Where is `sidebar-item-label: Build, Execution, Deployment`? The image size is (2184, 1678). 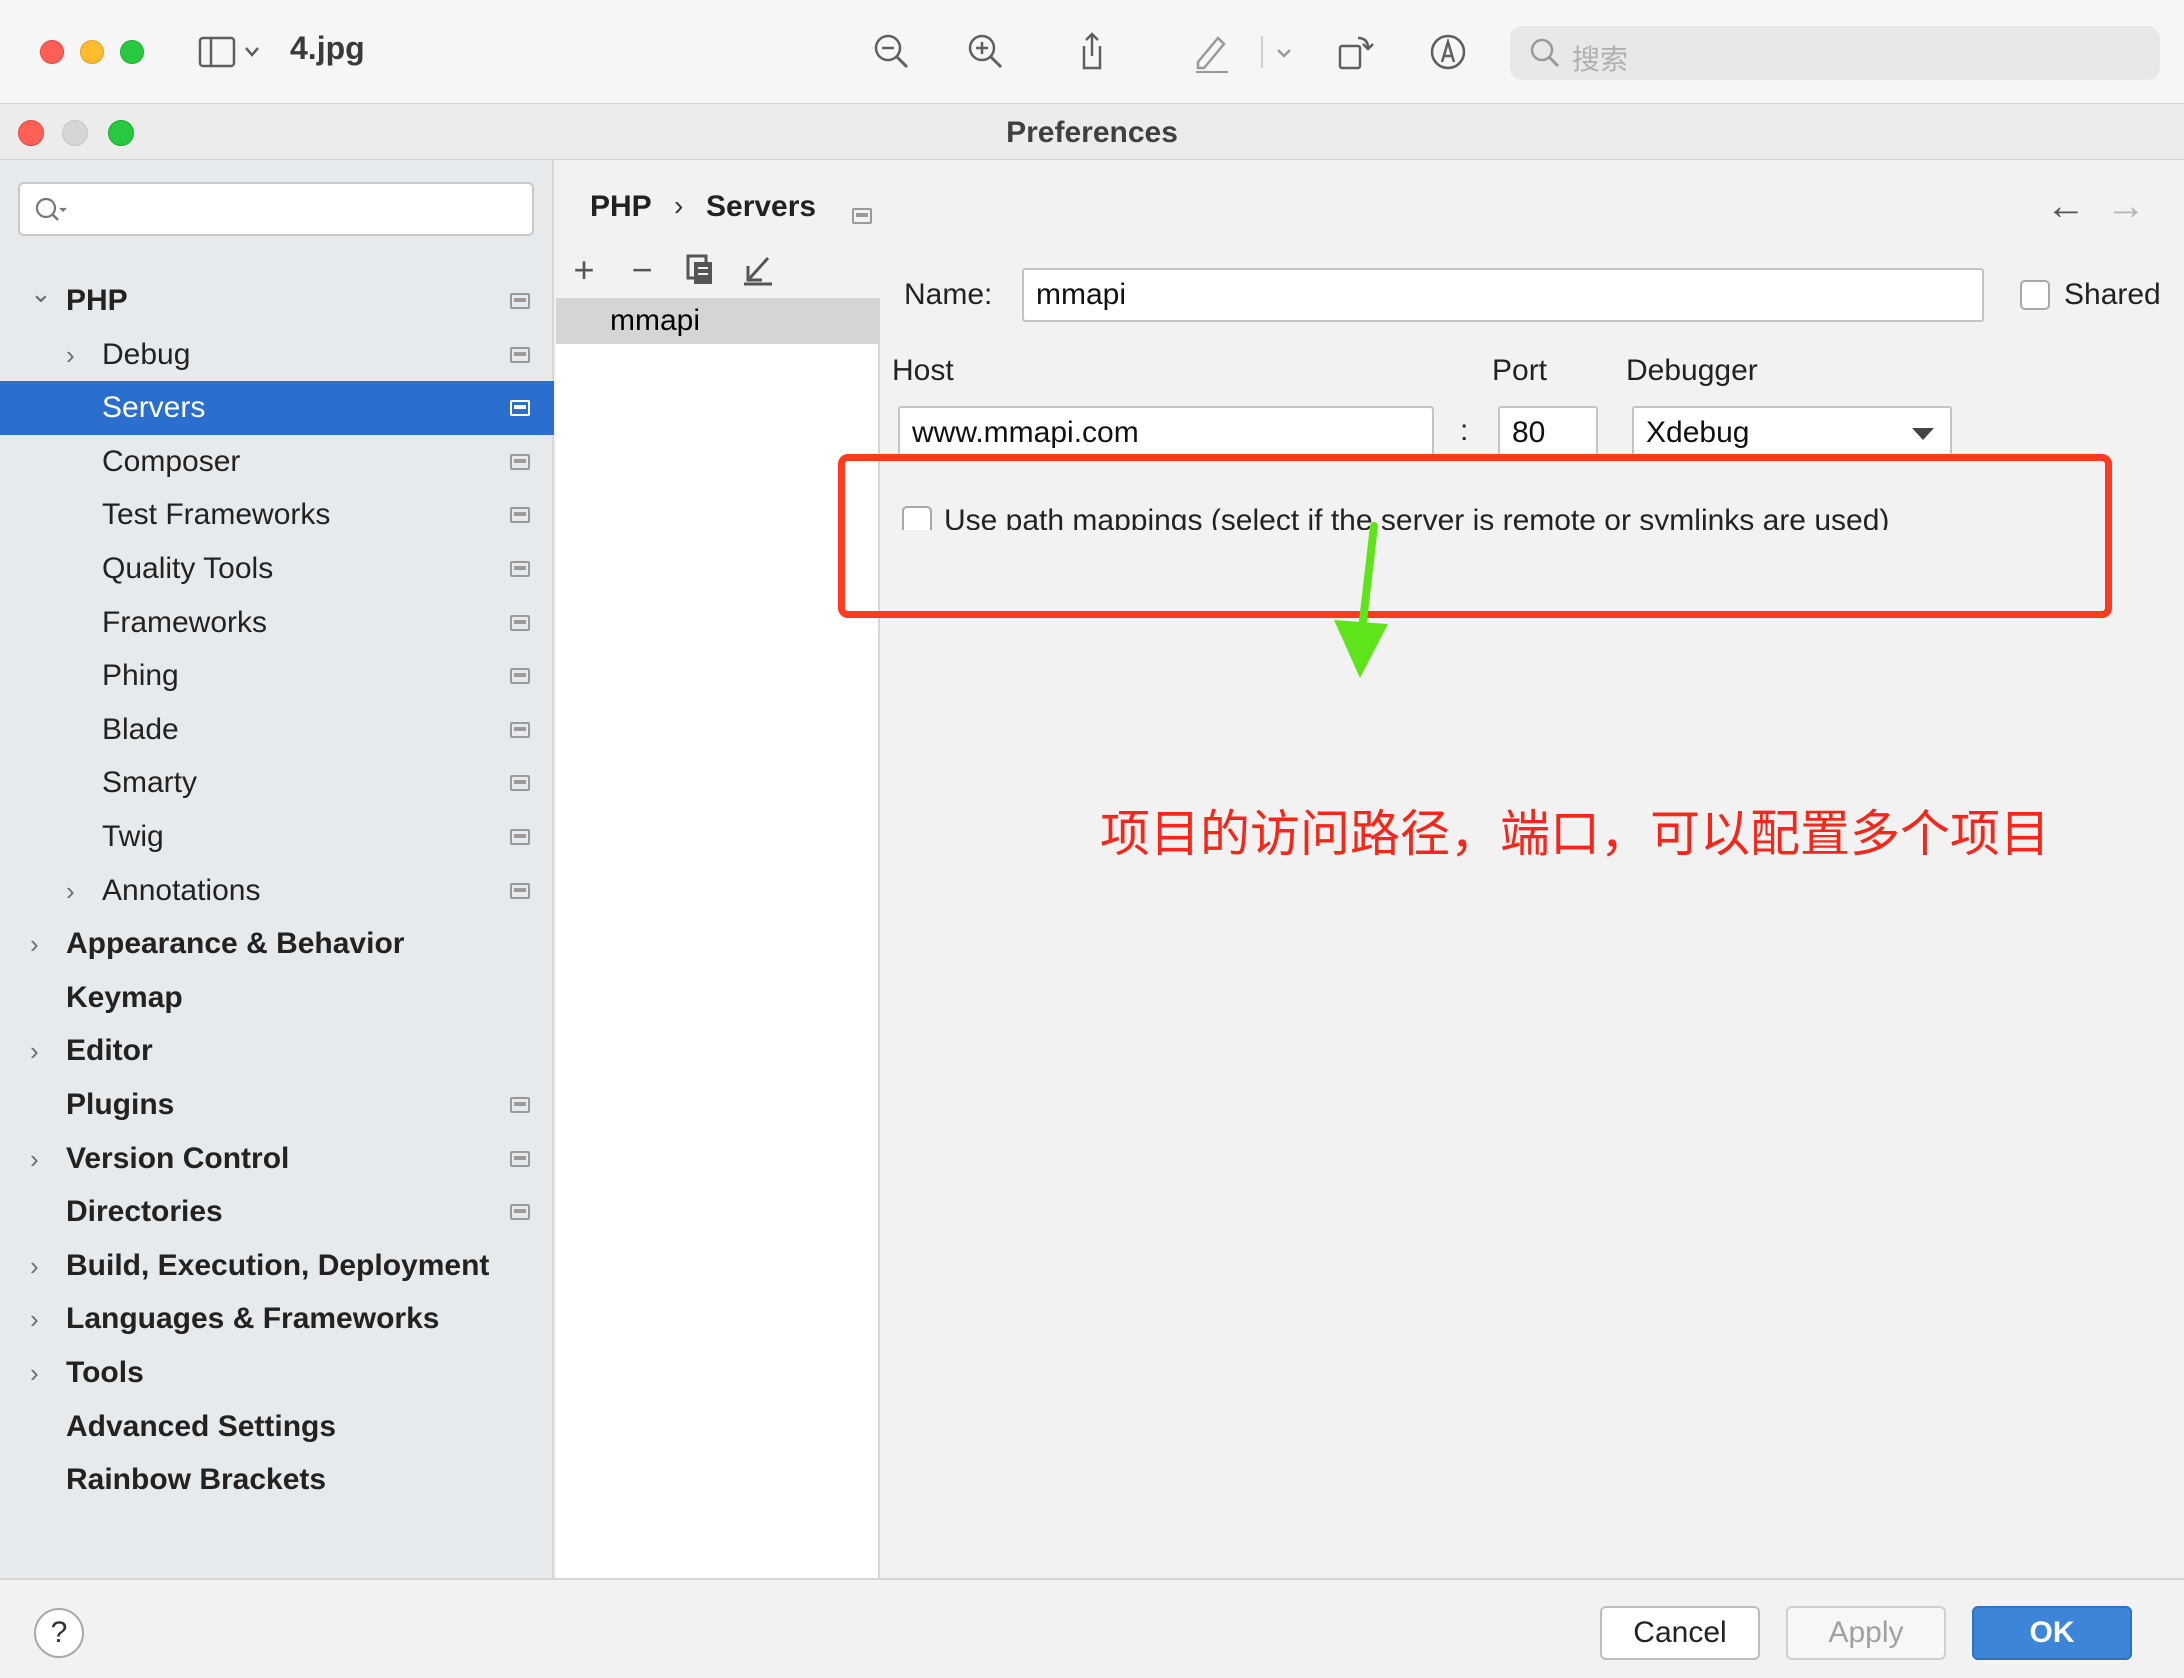
sidebar-item-label: Build, Execution, Deployment is located at coordinates (278, 1265).